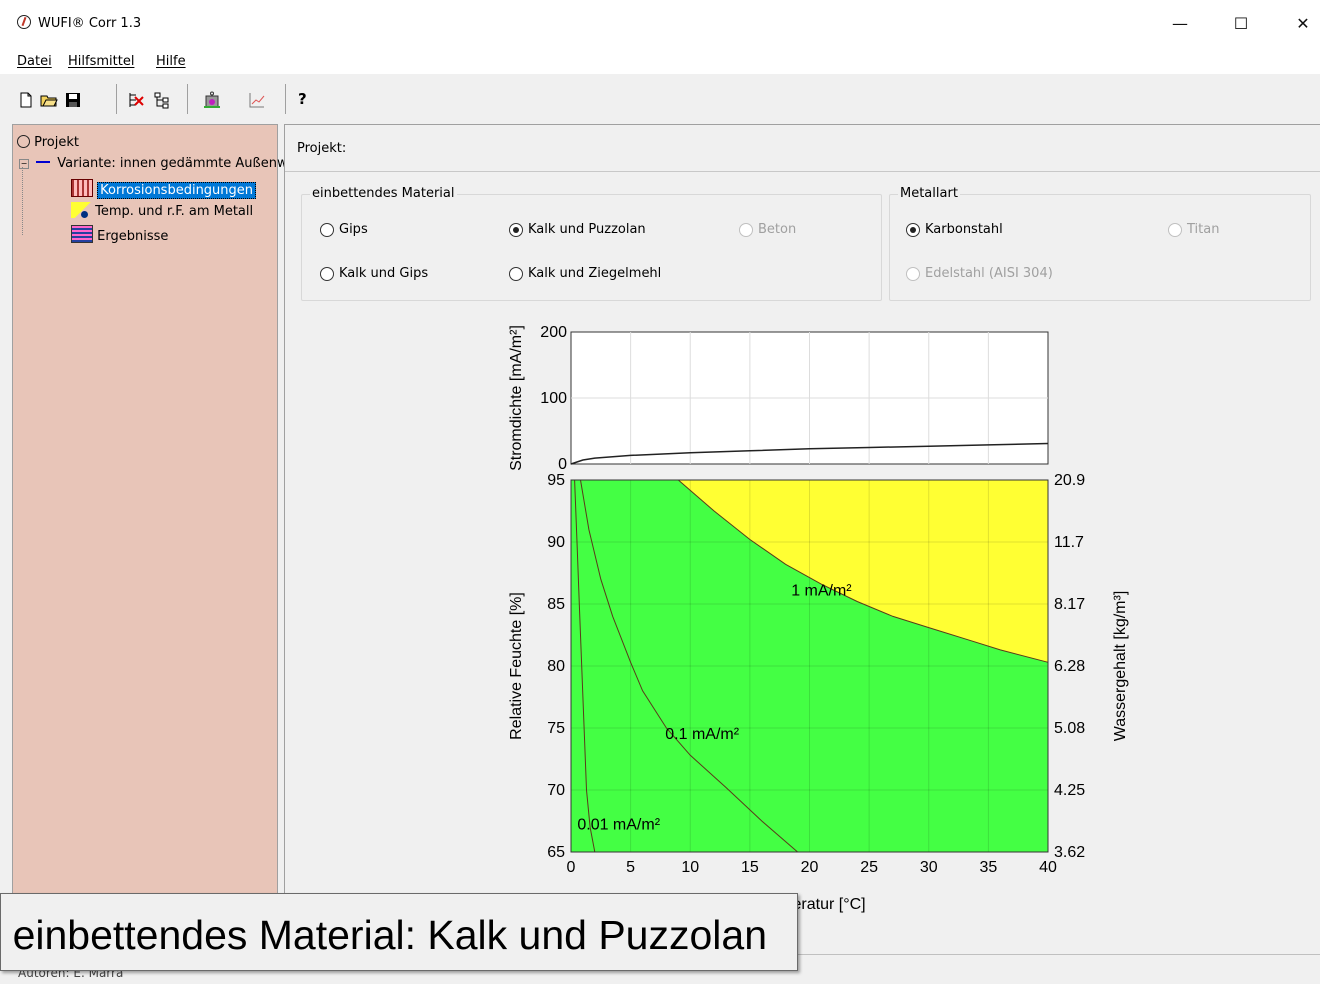 The height and width of the screenshot is (984, 1320). I want to click on y2-tick-label: 20.9, so click(1069, 480).